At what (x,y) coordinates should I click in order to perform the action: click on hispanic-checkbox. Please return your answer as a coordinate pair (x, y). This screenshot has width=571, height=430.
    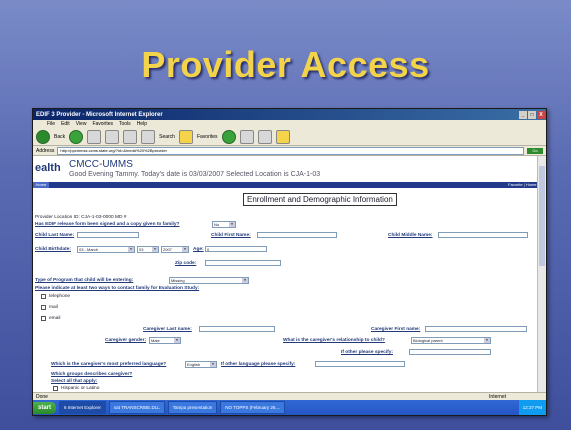
    Looking at the image, I should click on (55, 388).